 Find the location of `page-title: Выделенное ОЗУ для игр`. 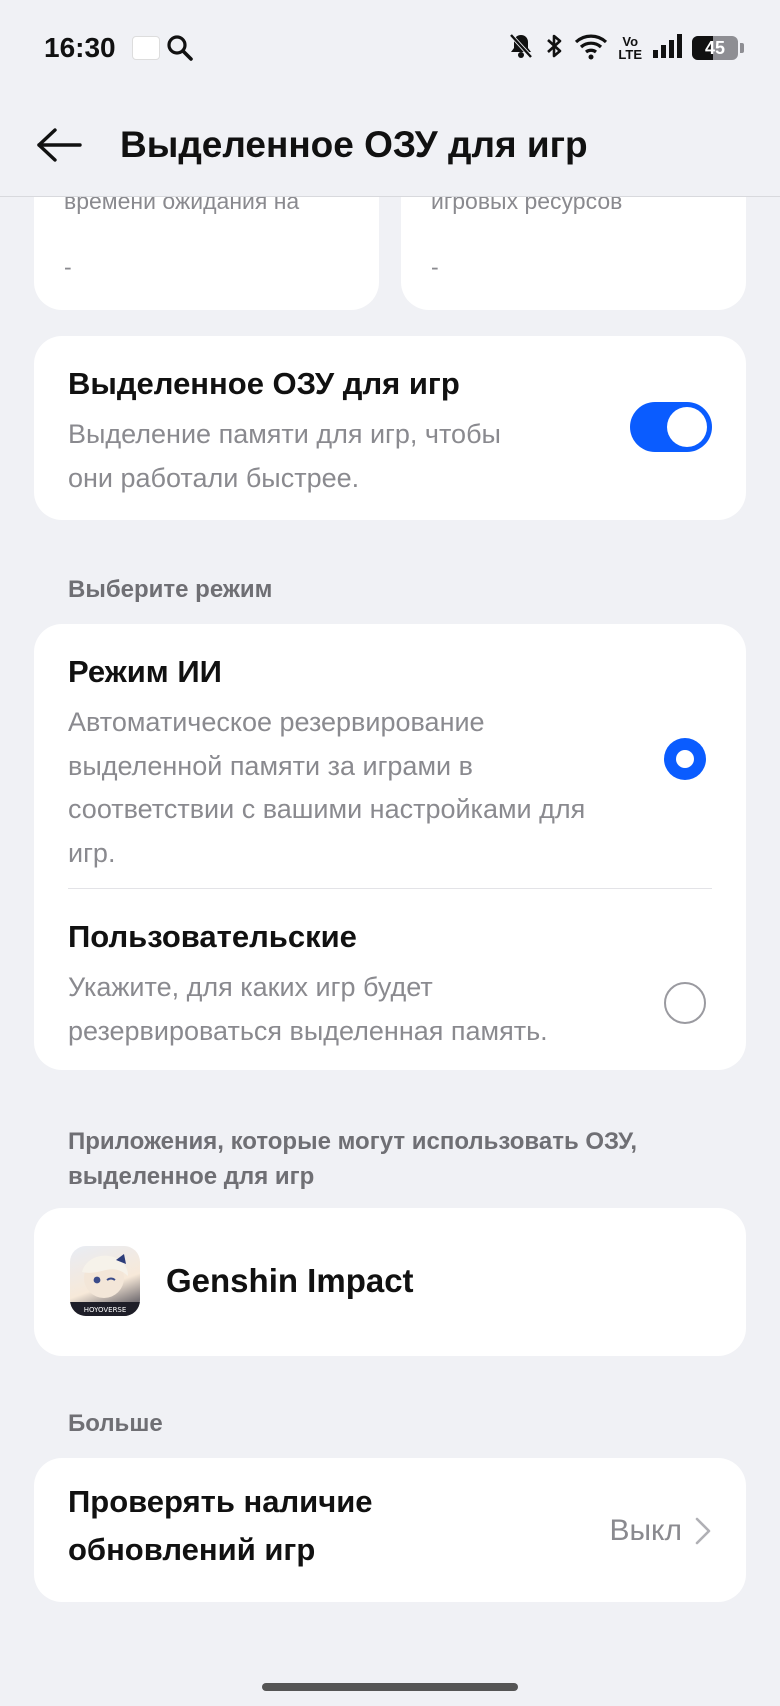

page-title: Выделенное ОЗУ для игр is located at coordinates (354, 144).